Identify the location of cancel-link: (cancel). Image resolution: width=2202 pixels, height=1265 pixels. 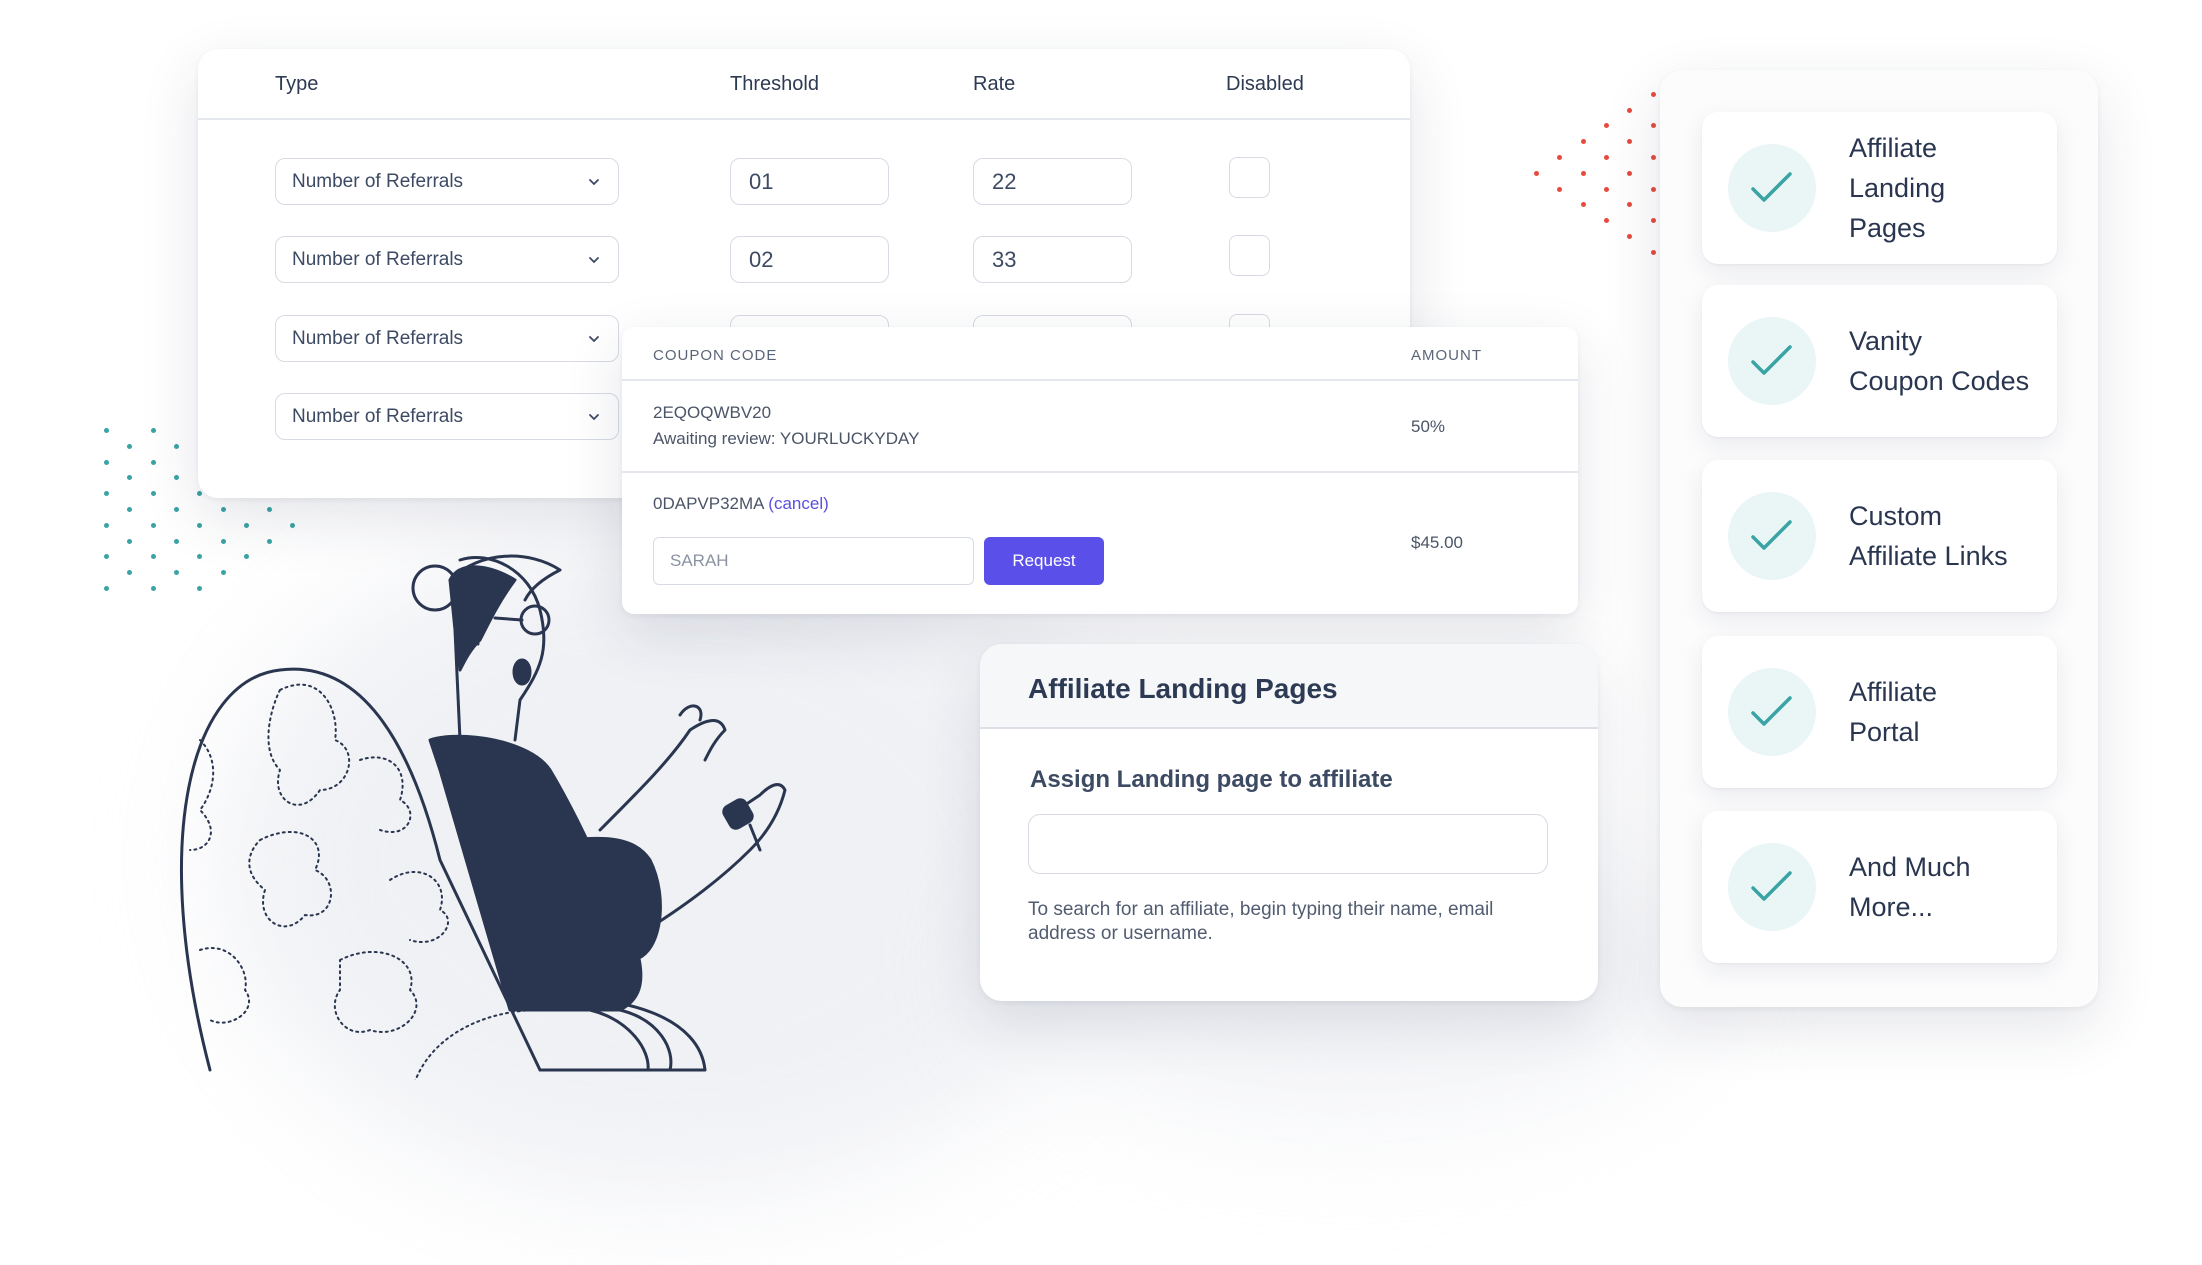
(798, 503).